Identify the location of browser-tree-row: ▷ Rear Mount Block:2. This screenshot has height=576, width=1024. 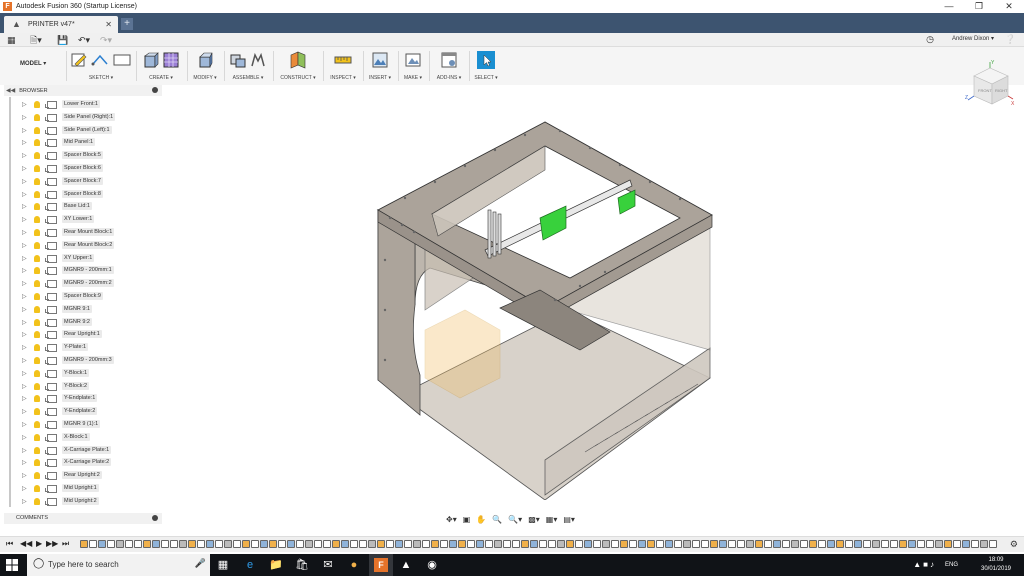
(83, 246).